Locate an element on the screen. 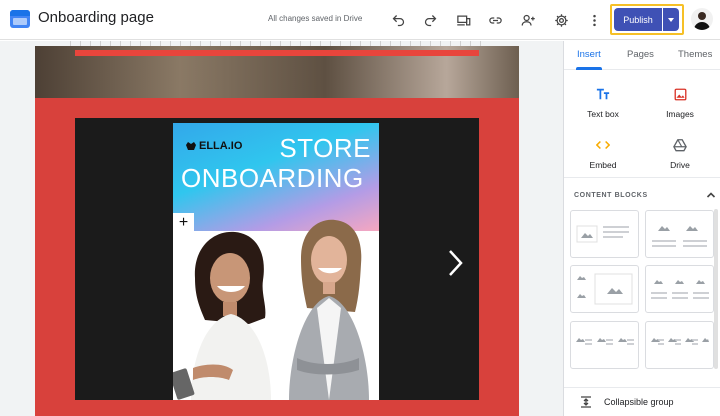 The image size is (720, 416). panel-tabs: Insert Pages Themes is located at coordinates (642, 55).